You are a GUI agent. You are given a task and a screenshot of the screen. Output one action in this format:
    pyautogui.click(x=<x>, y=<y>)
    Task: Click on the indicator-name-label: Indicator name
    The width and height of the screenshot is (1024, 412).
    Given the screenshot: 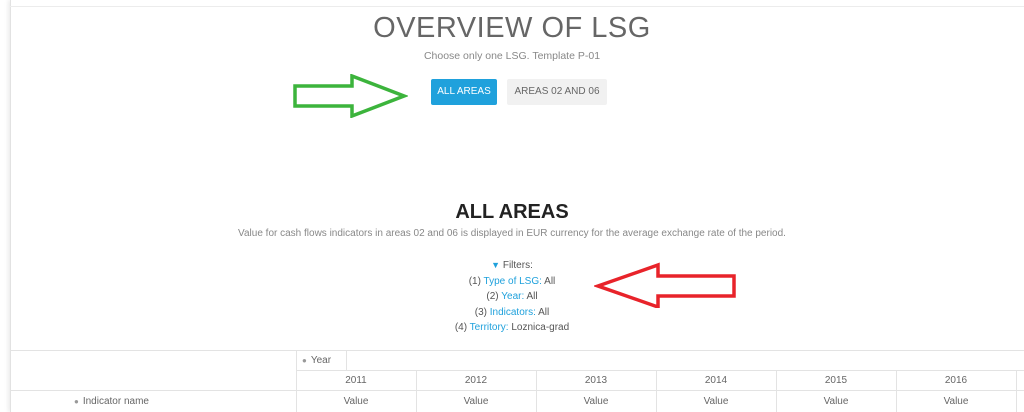 What is the action you would take?
    pyautogui.click(x=115, y=401)
    